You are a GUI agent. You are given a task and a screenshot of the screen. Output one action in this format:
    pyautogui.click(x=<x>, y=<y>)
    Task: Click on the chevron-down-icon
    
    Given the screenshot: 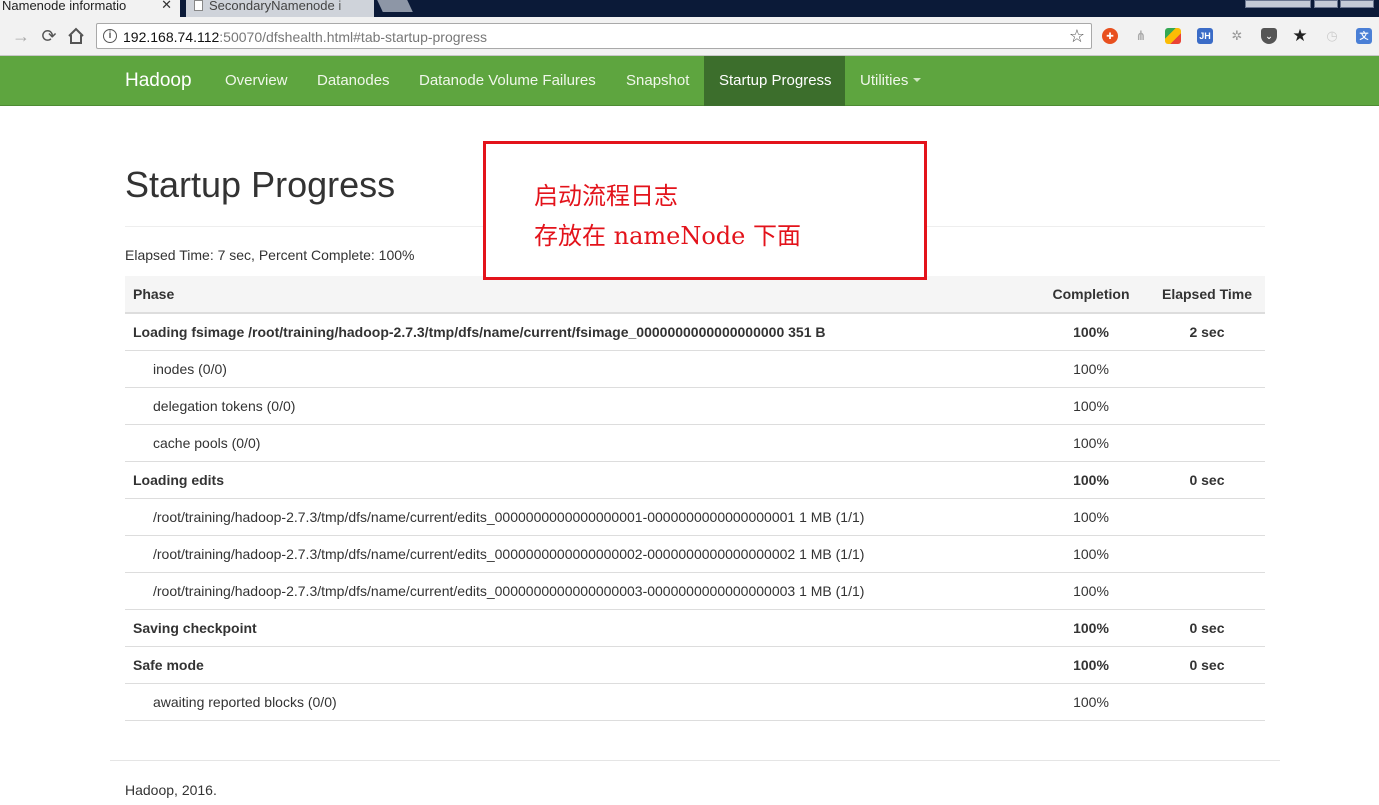 What is the action you would take?
    pyautogui.click(x=917, y=80)
    